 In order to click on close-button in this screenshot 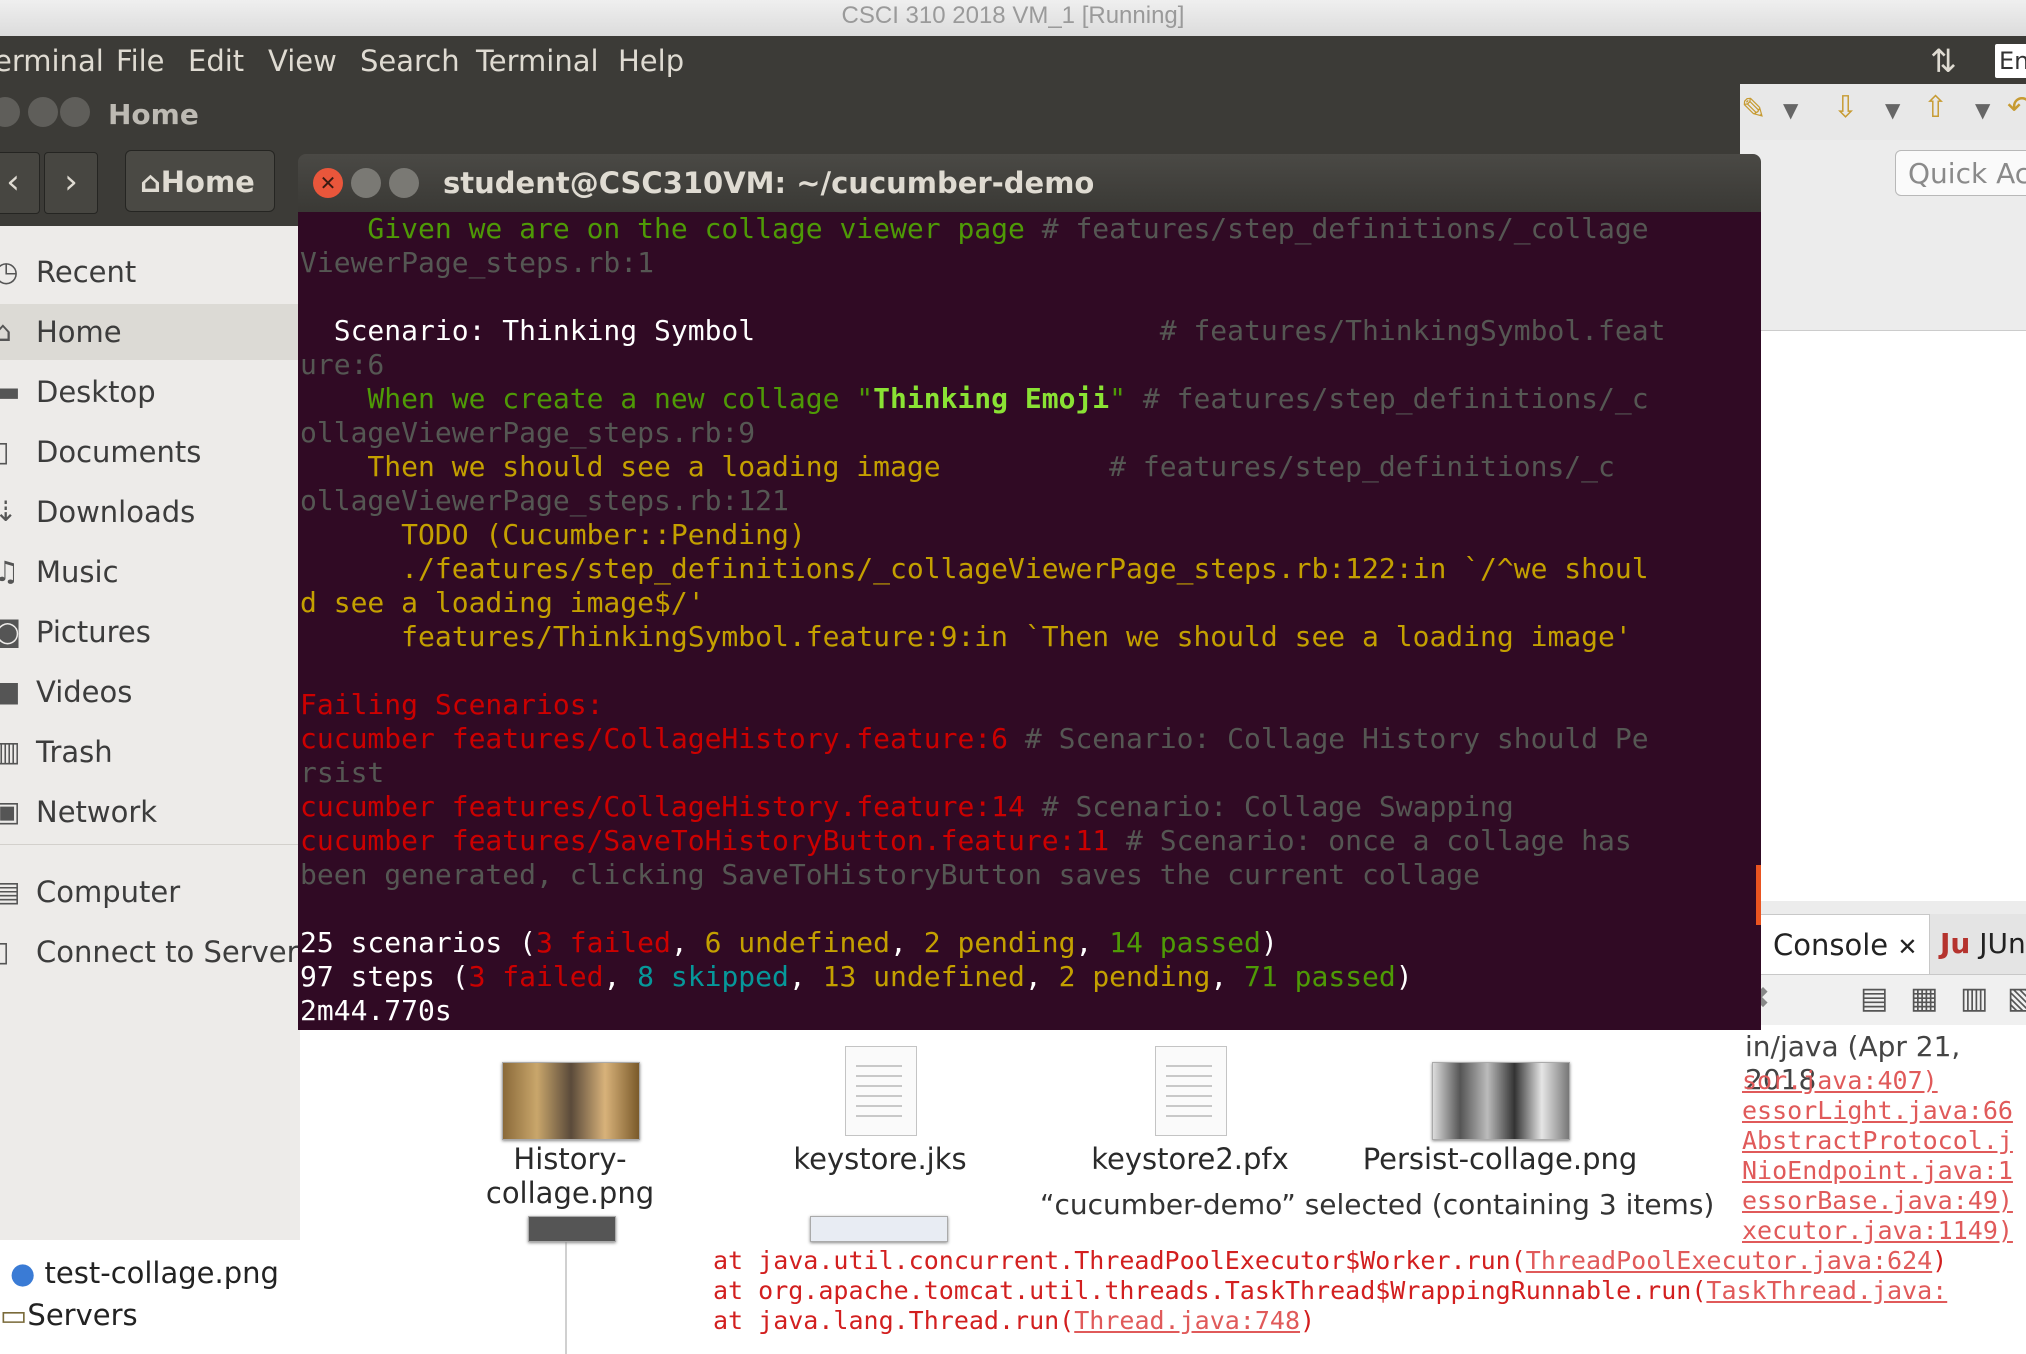, I will do `click(10, 112)`.